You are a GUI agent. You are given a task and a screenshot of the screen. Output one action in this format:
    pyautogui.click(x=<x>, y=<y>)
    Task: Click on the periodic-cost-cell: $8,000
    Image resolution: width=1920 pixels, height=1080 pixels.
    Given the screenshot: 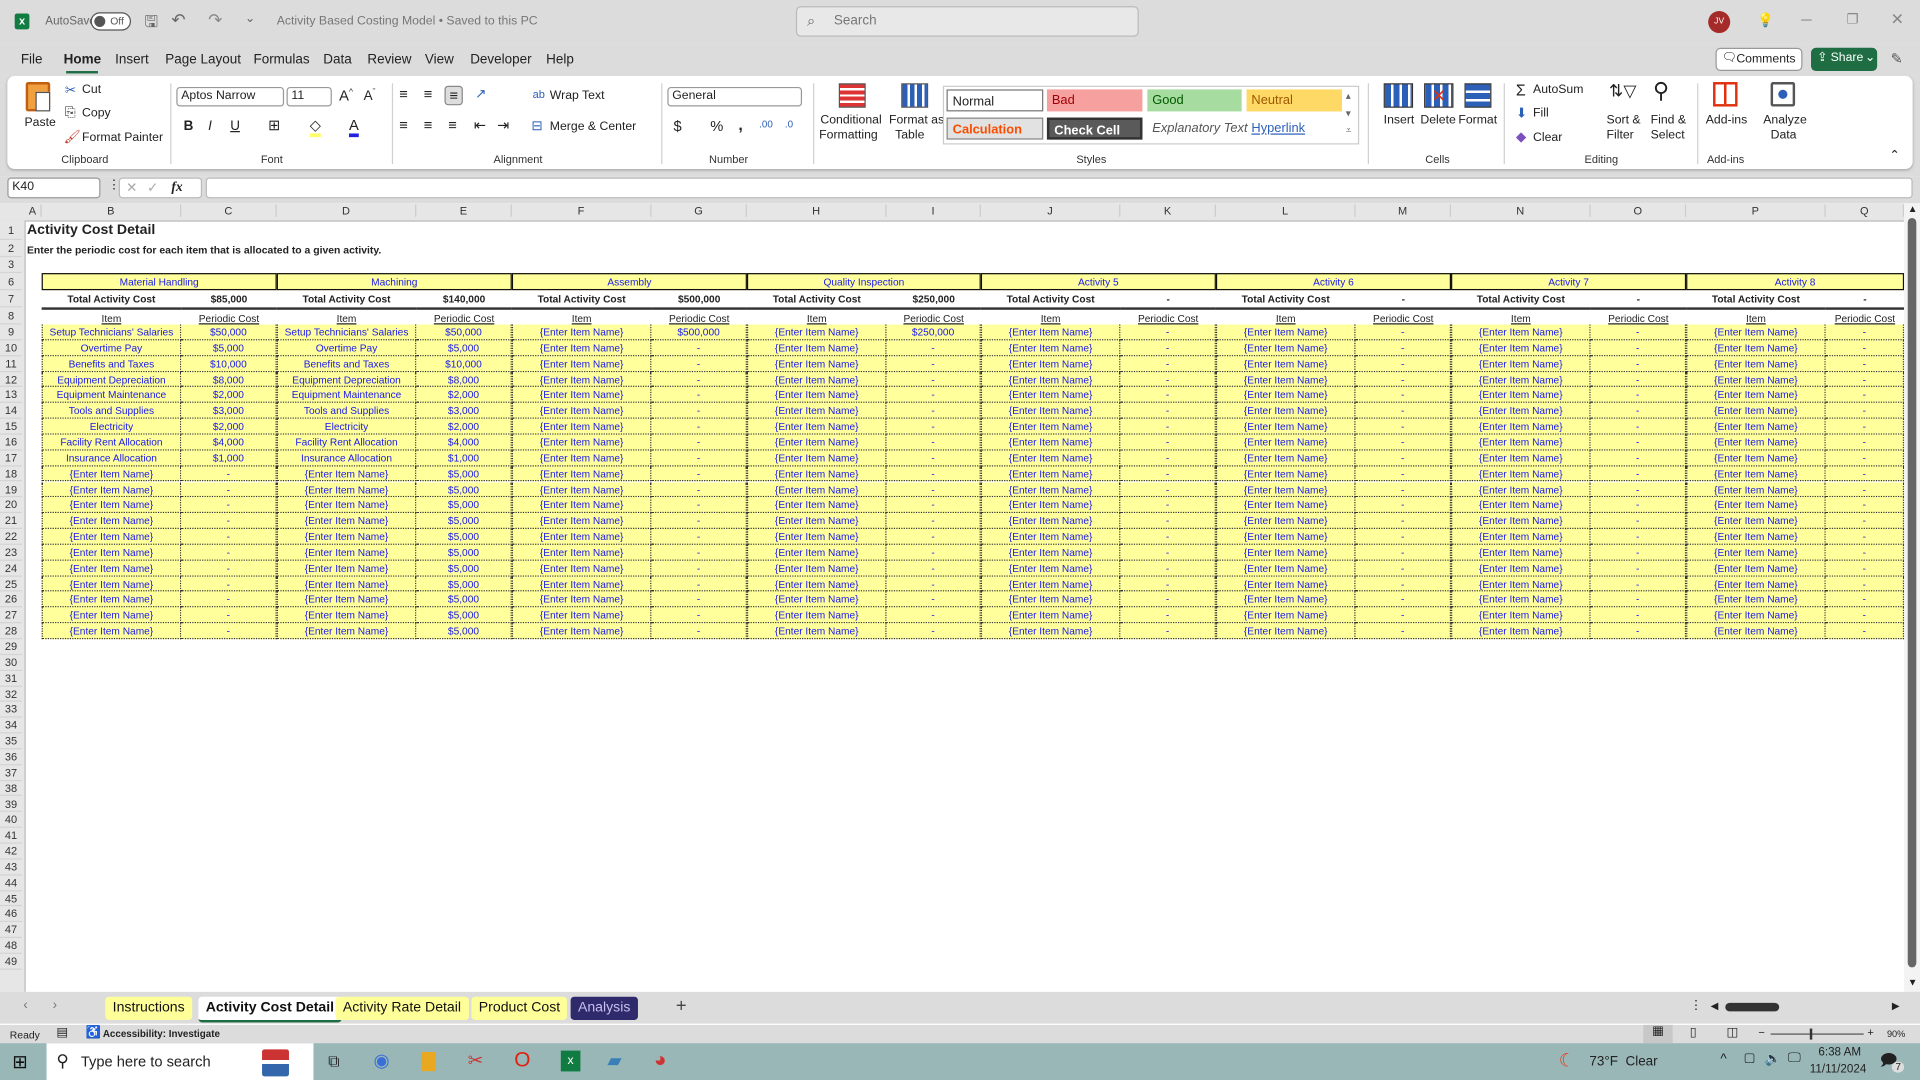 What is the action you would take?
    pyautogui.click(x=464, y=379)
    